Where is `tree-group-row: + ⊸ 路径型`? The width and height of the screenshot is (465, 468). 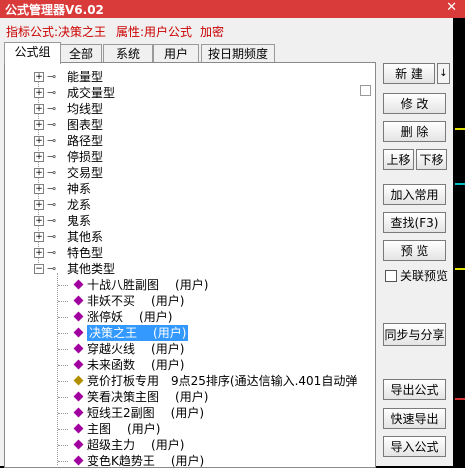
tree-group-row: + ⊸ 路径型 is located at coordinates (190, 141).